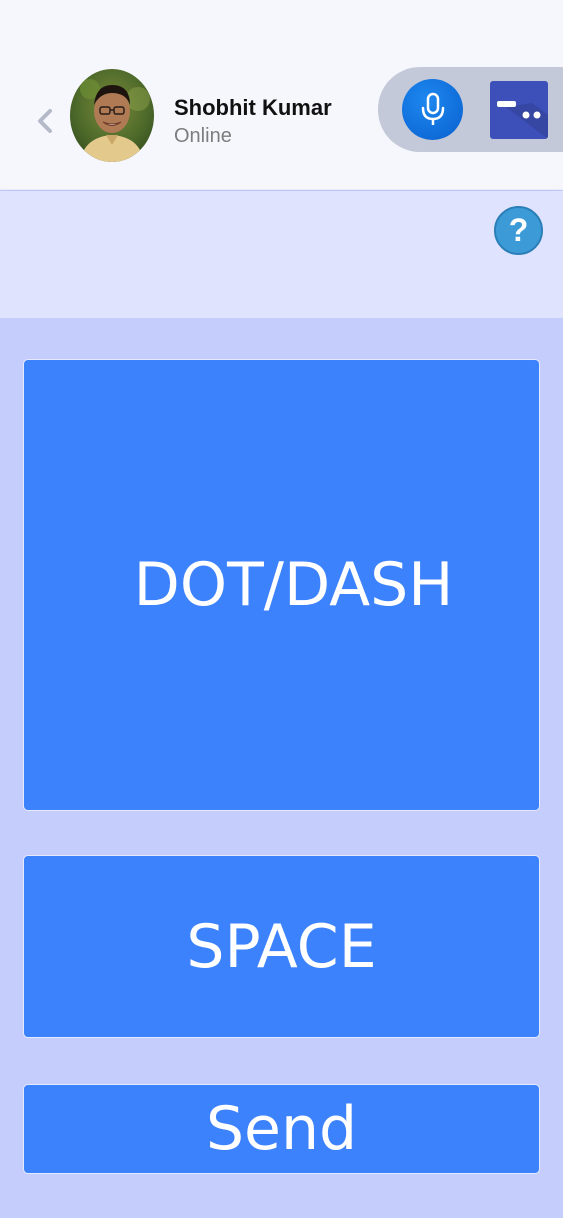  Describe the element at coordinates (203, 136) in the screenshot. I see `contact-status: Online` at that location.